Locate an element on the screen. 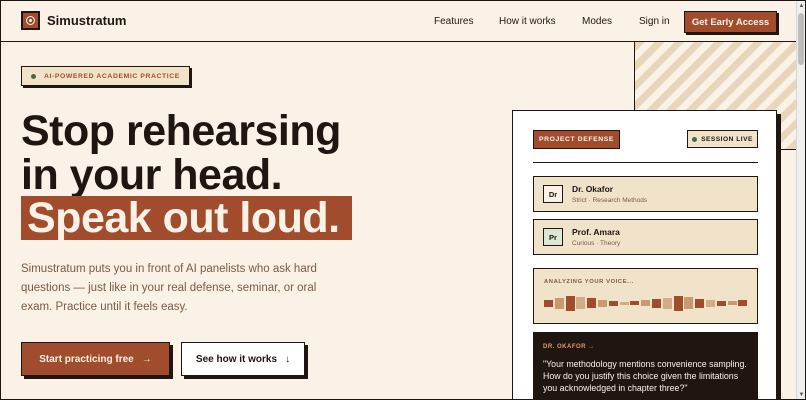 This screenshot has height=400, width=806. session-live-label: SESSION LIVE is located at coordinates (727, 139).